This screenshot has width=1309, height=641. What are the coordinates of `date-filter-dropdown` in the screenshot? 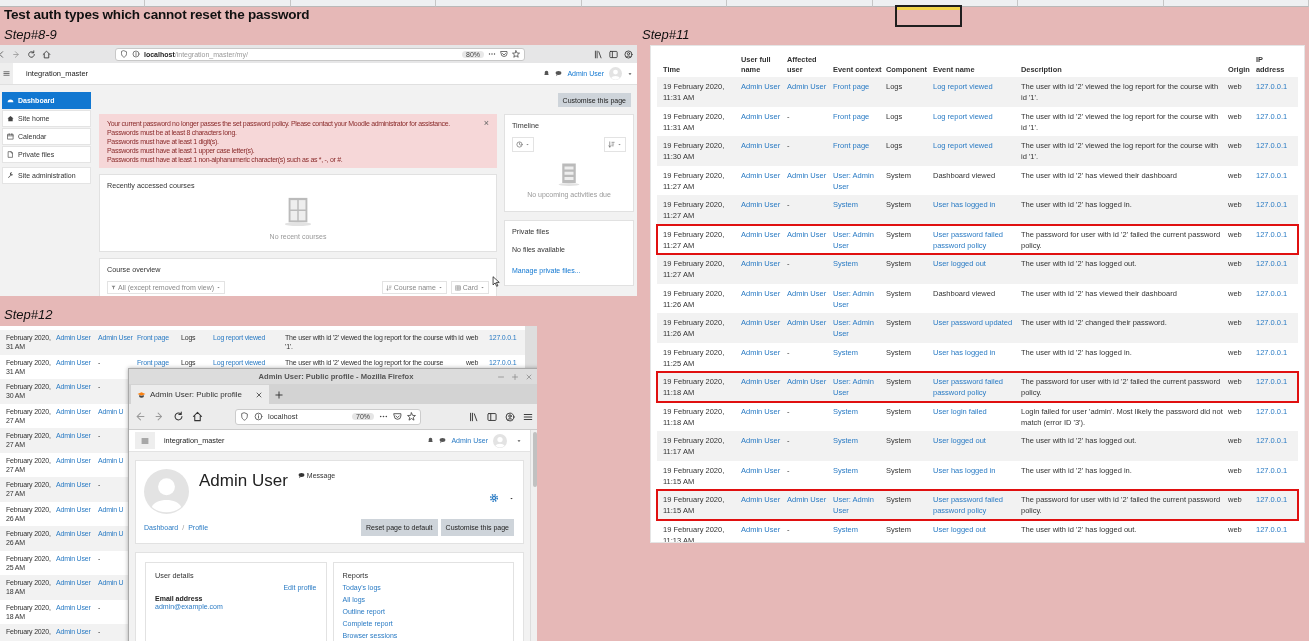 It's located at (523, 144).